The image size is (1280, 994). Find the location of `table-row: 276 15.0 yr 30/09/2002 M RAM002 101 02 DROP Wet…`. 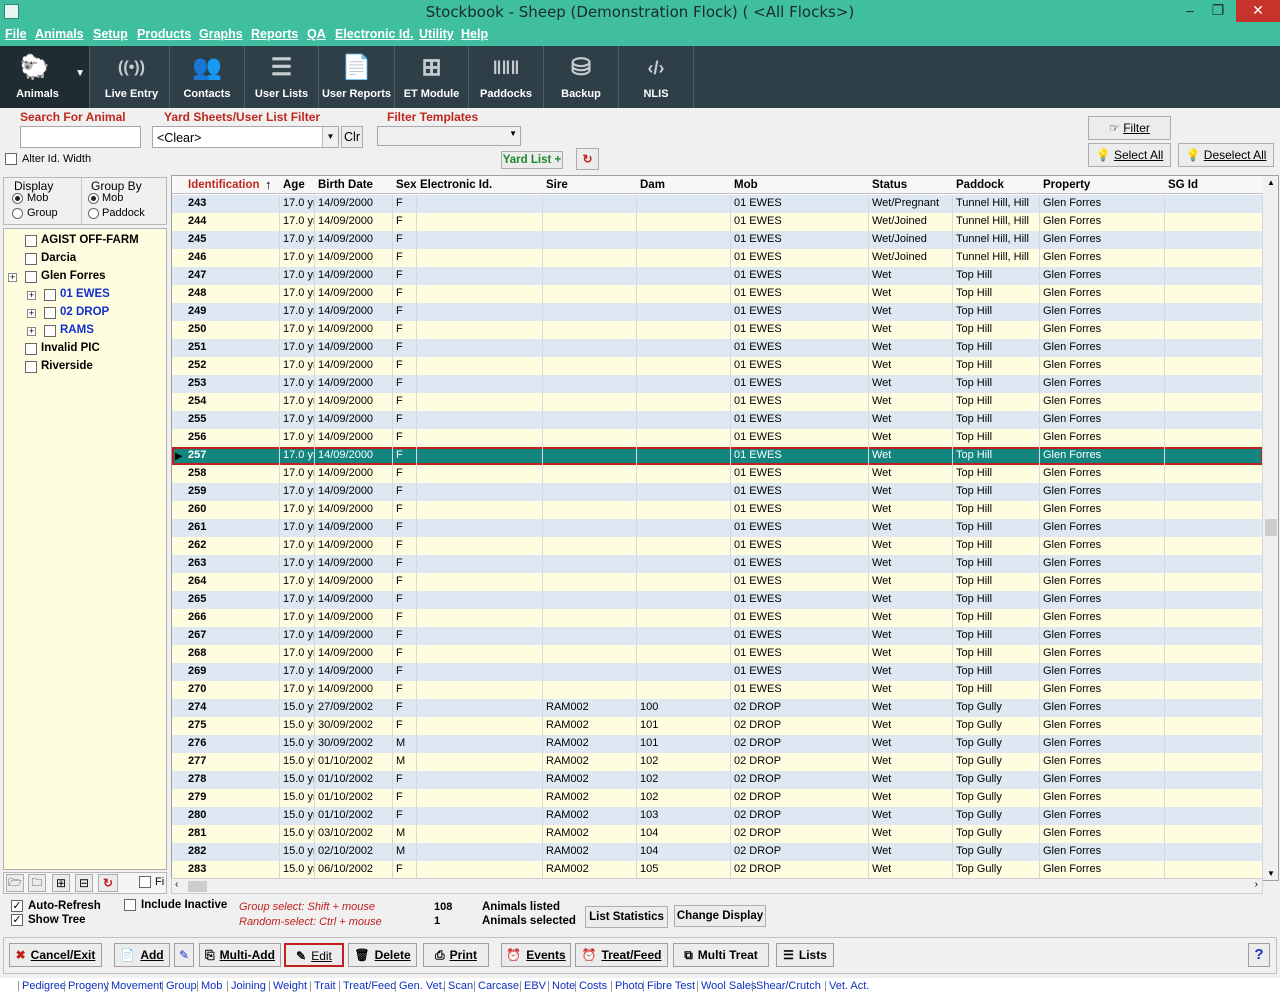

table-row: 276 15.0 yr 30/09/2002 M RAM002 101 02 DROP Wet… is located at coordinates (717, 744).